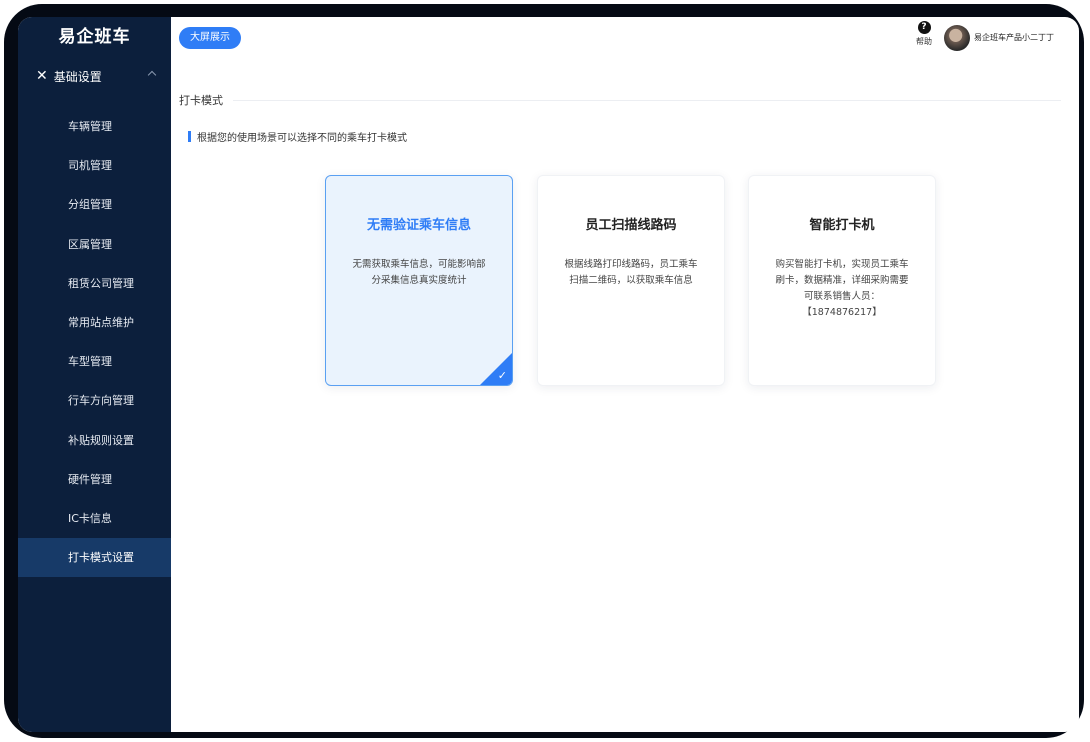  I want to click on card-title: 员工扫描线路码, so click(631, 225).